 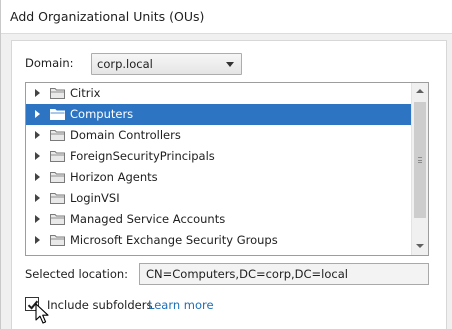 I want to click on selected-location-label: Selected location:, so click(x=77, y=274).